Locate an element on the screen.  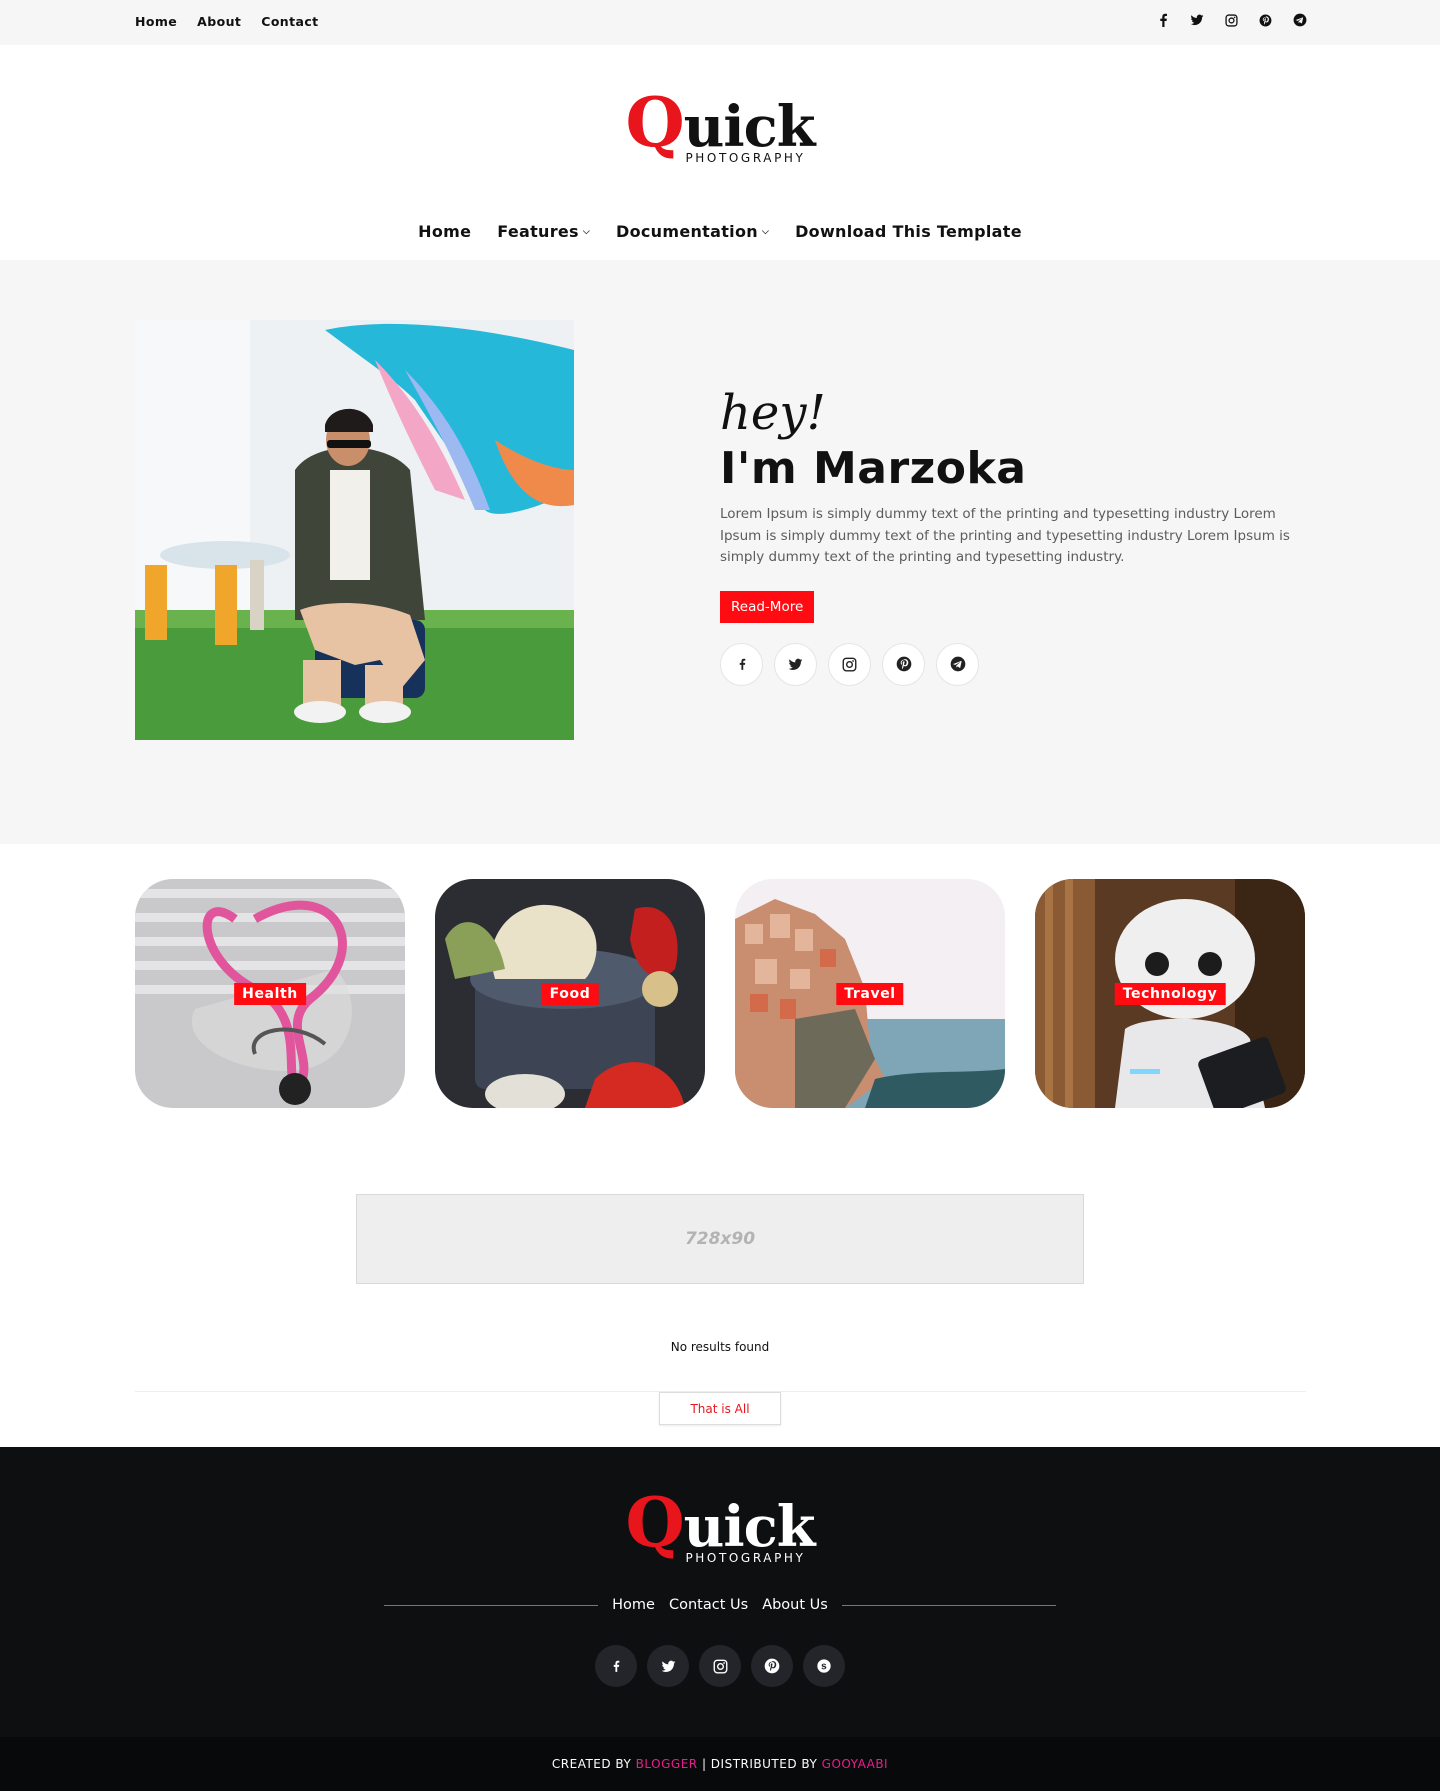
nav-home: Home is located at coordinates (444, 231).